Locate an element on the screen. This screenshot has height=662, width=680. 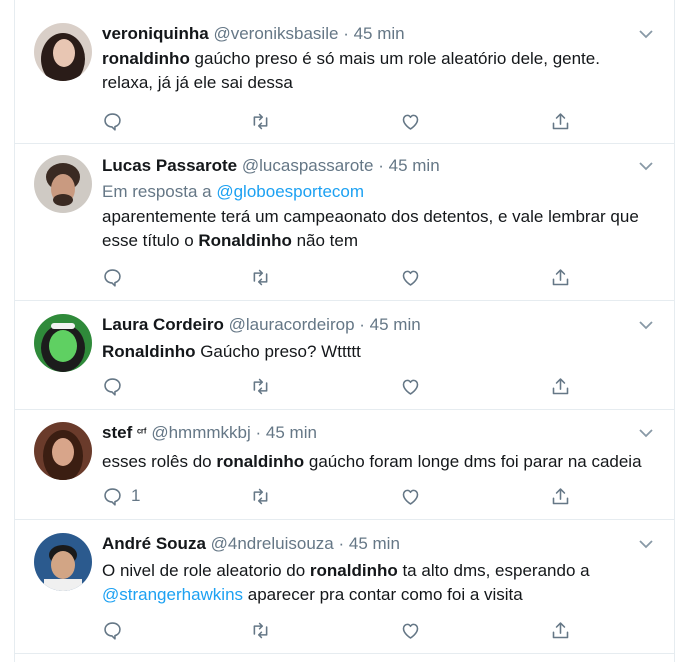
display-name: André Souza is located at coordinates (154, 543).